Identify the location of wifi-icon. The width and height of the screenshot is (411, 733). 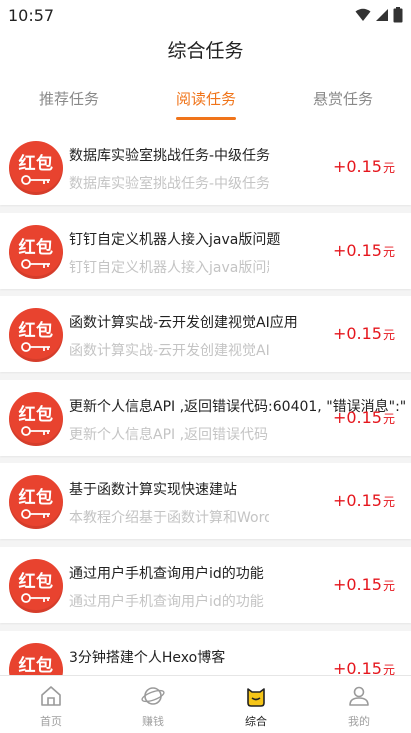
(363, 14).